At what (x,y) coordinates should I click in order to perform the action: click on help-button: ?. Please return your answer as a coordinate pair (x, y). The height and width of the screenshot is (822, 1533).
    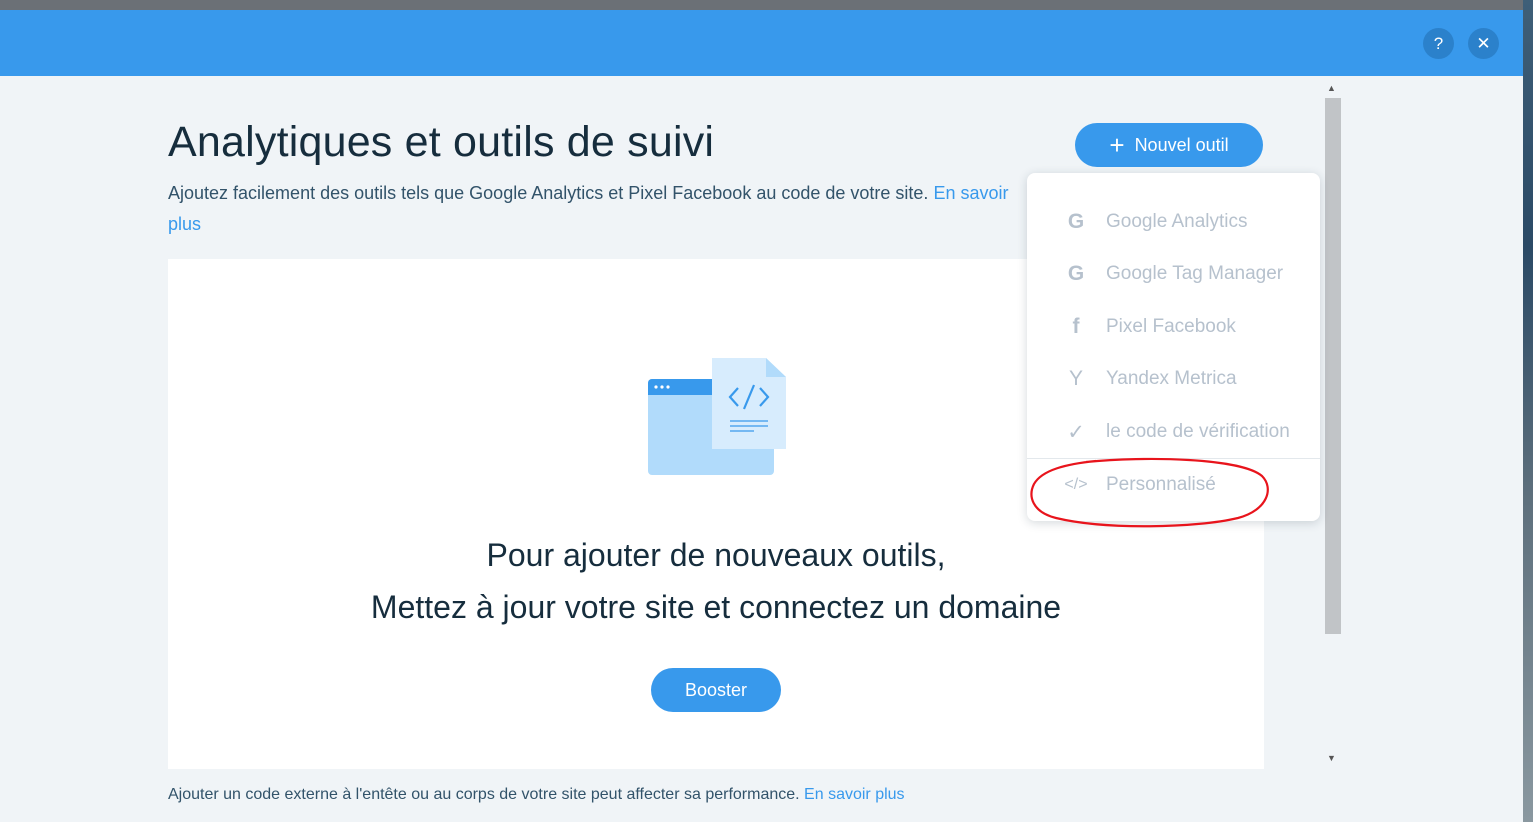
    Looking at the image, I should click on (1438, 43).